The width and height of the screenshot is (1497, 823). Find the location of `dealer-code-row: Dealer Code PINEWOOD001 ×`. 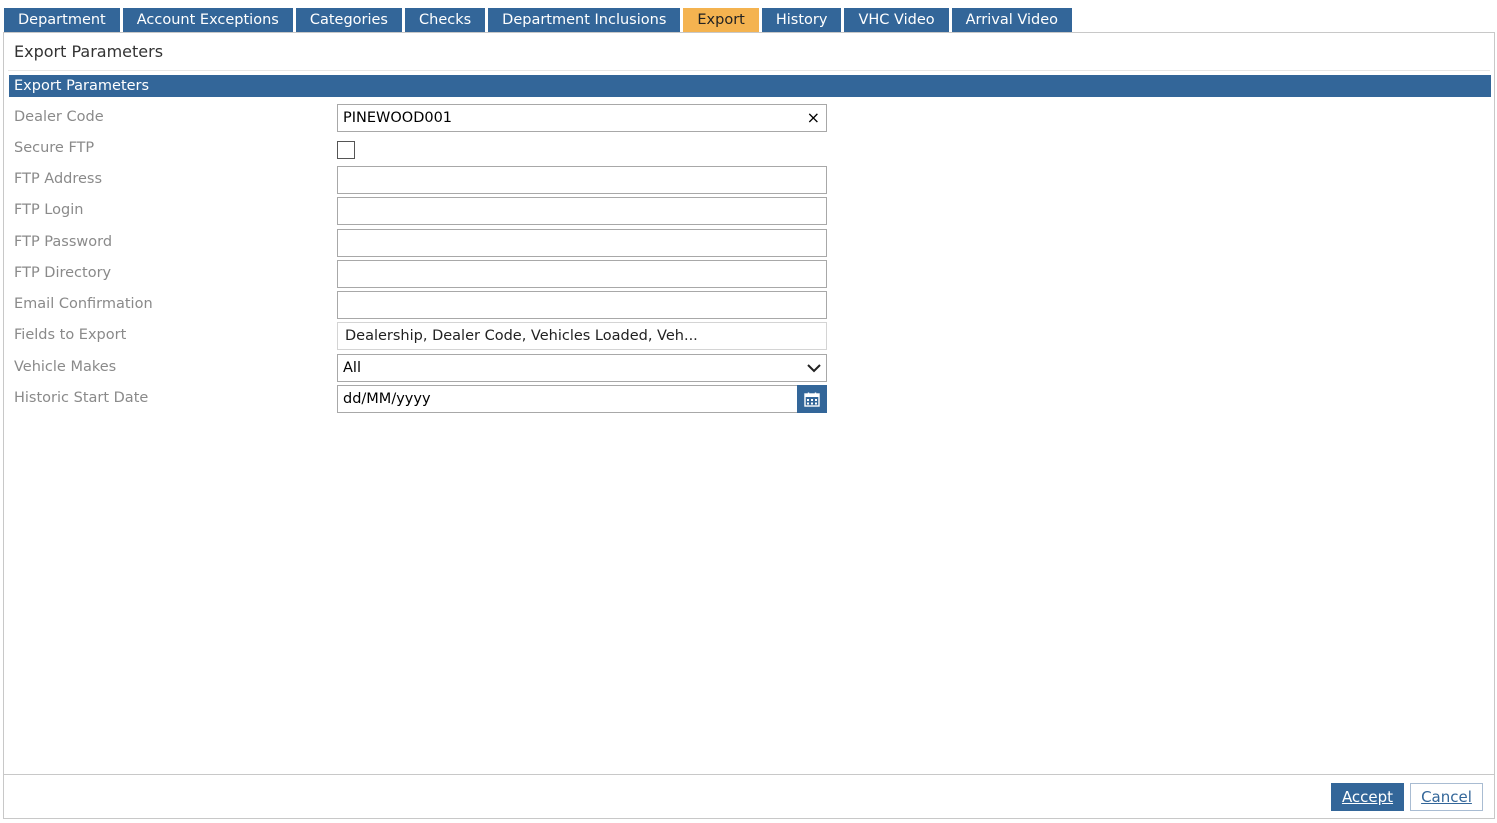

dealer-code-row: Dealer Code PINEWOOD001 × is located at coordinates (749, 118).